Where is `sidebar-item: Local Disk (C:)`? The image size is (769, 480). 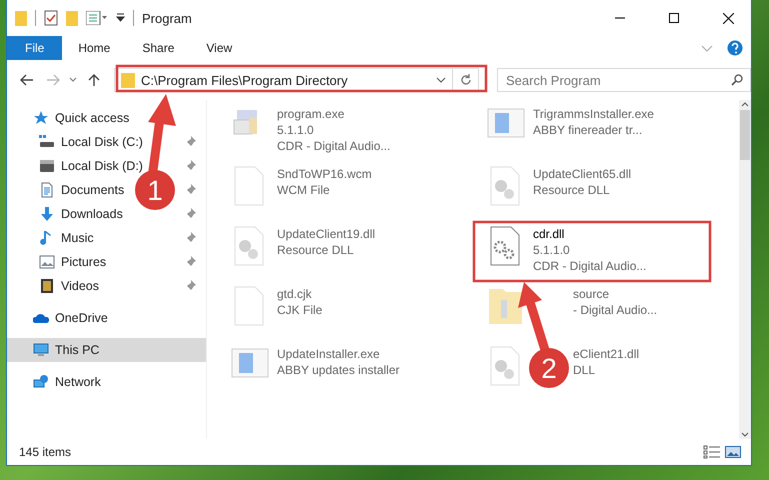
sidebar-item: Local Disk (C:) is located at coordinates (102, 142).